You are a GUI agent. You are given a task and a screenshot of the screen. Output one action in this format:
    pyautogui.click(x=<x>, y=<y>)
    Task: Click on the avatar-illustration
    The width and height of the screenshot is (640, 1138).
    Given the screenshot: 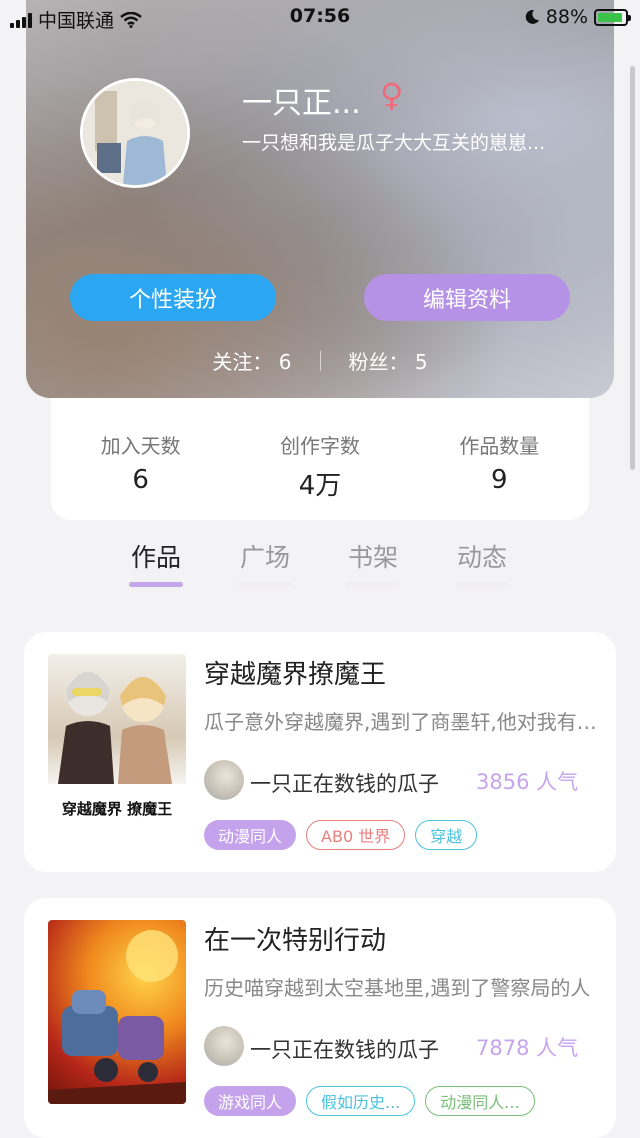 What is the action you would take?
    pyautogui.click(x=135, y=133)
    